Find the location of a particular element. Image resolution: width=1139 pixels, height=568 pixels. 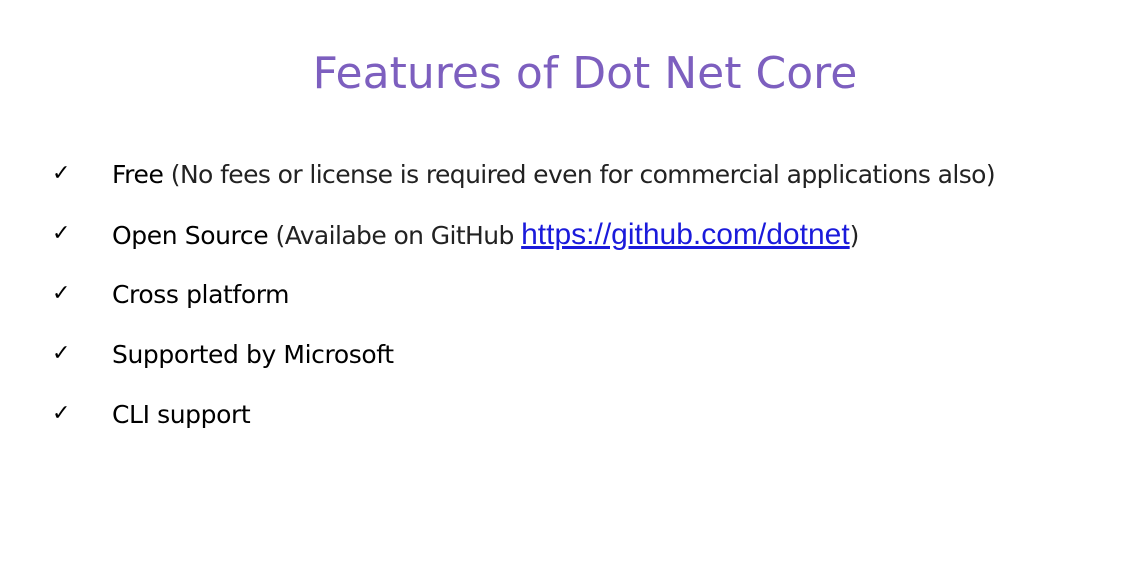

slide-title: Features of Dot Net Core is located at coordinates (585, 73).